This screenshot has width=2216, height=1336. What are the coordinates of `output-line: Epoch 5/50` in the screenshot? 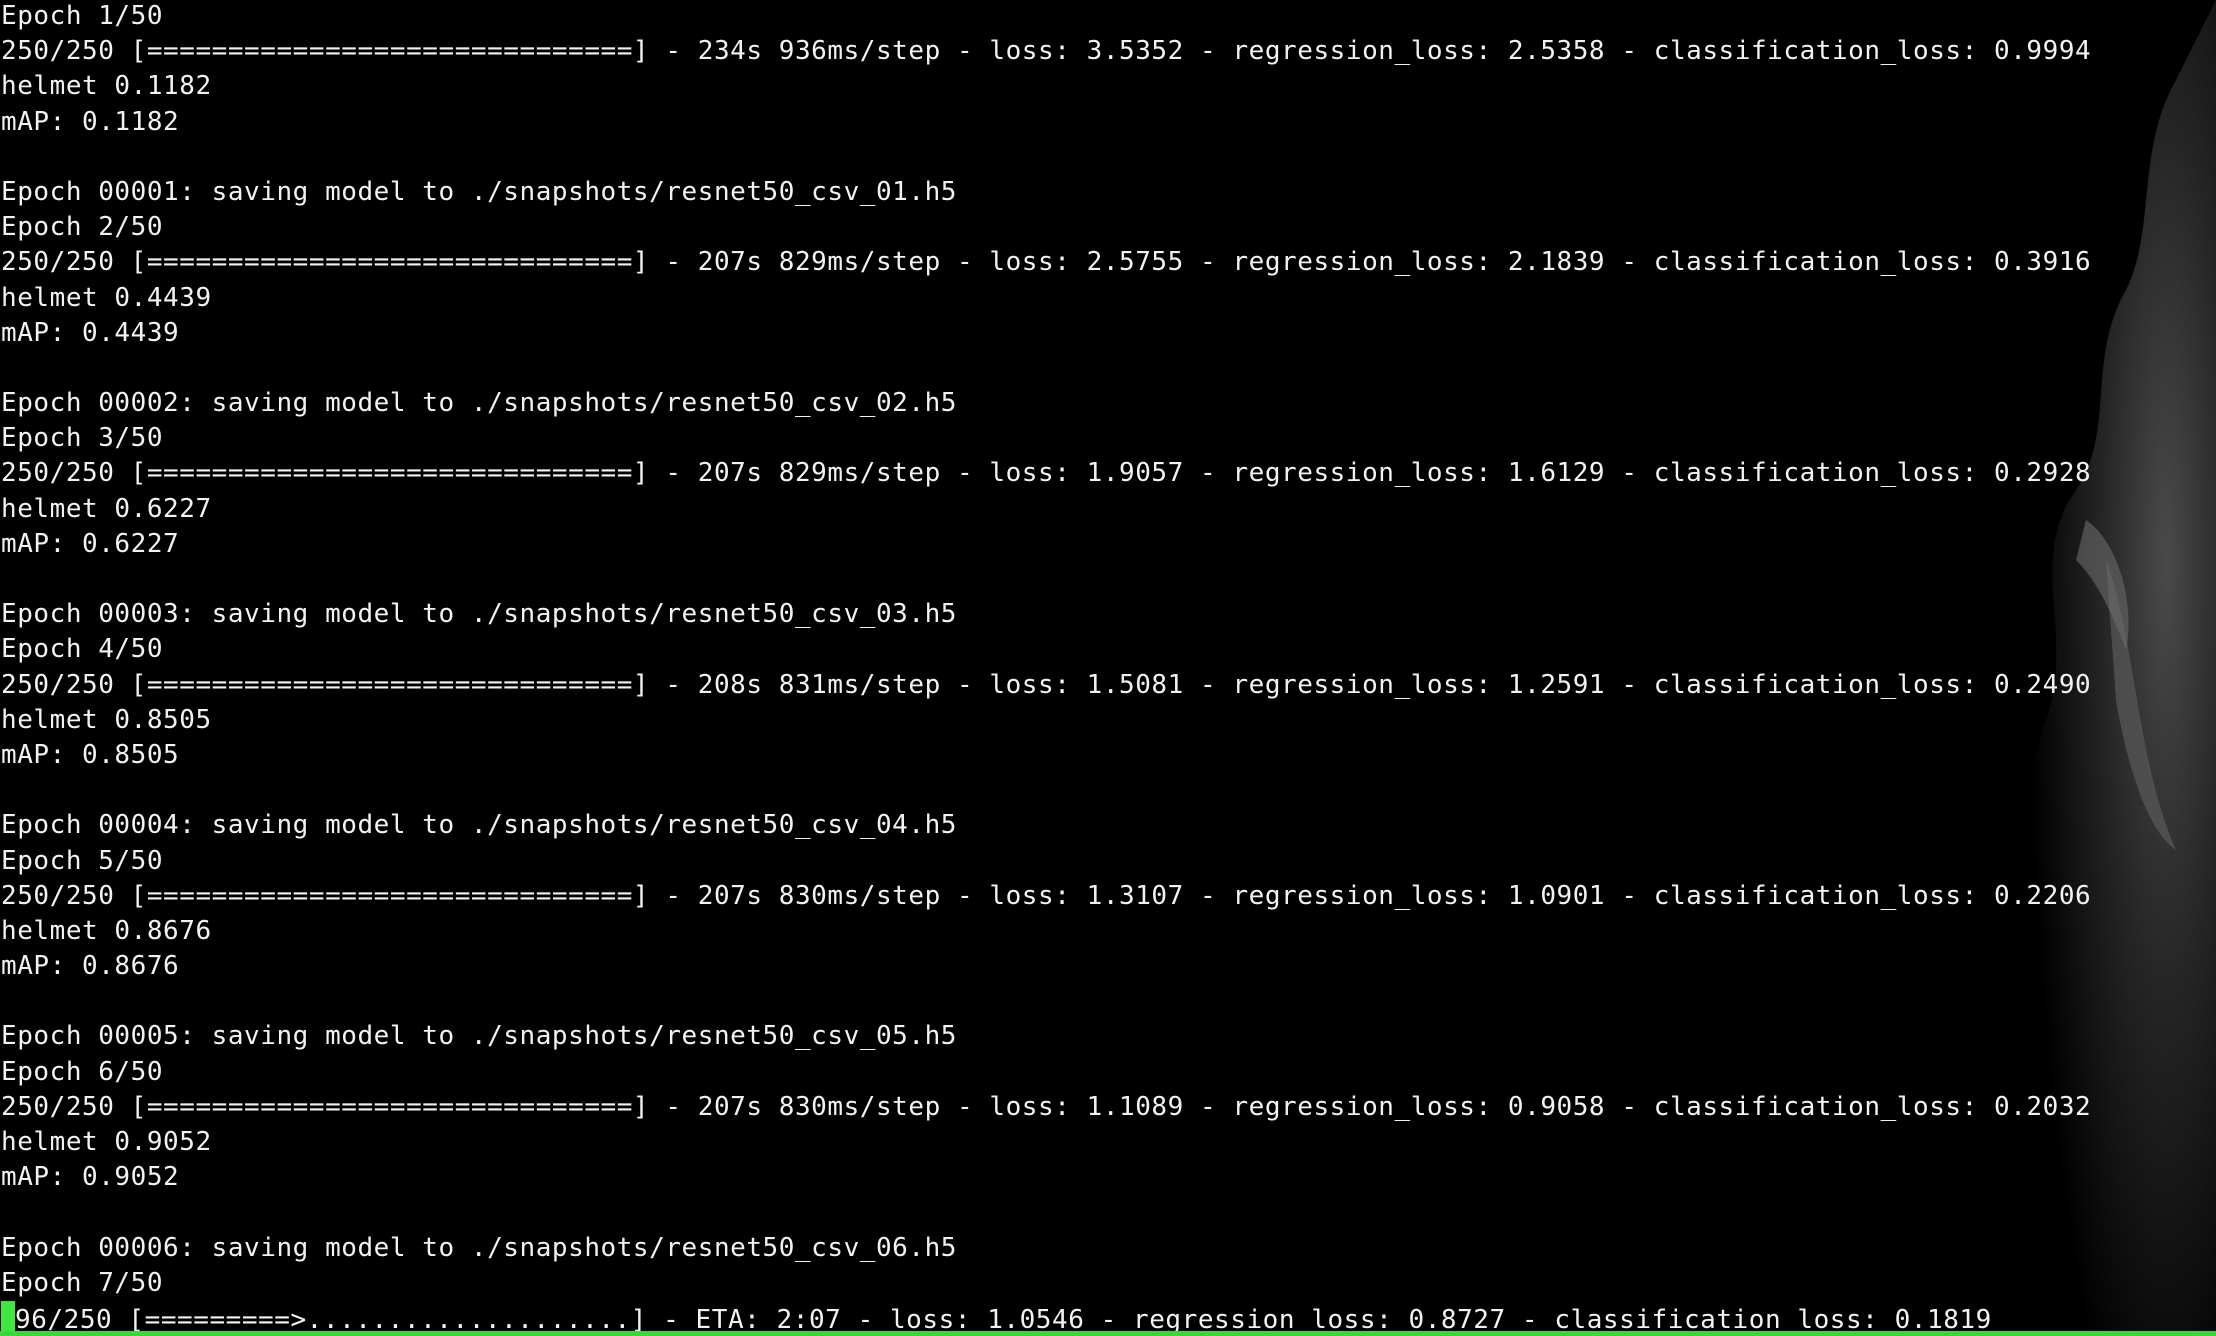 It's located at (82, 860).